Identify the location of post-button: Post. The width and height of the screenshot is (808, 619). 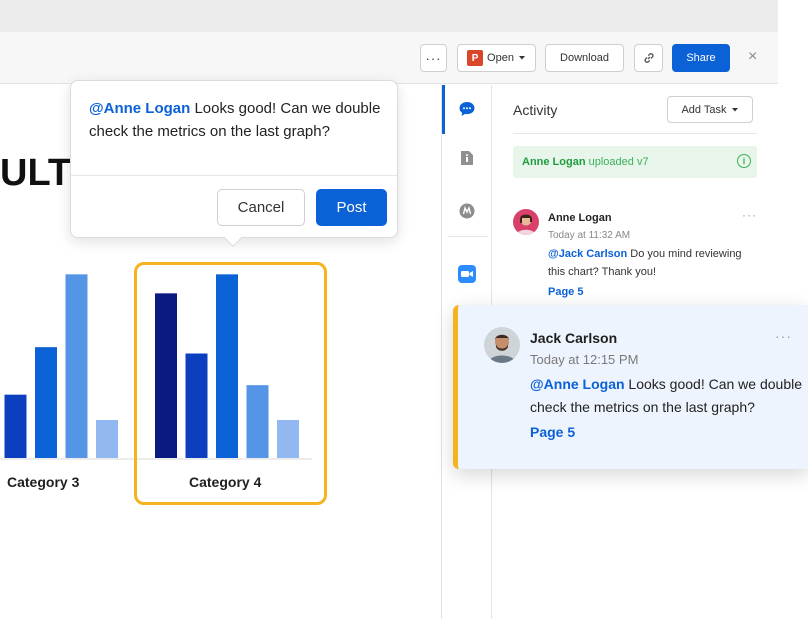
(351, 207).